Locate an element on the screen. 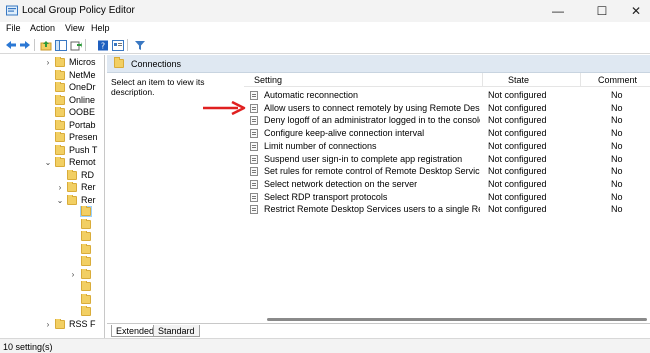  tree-item: OOBE is located at coordinates (52, 113).